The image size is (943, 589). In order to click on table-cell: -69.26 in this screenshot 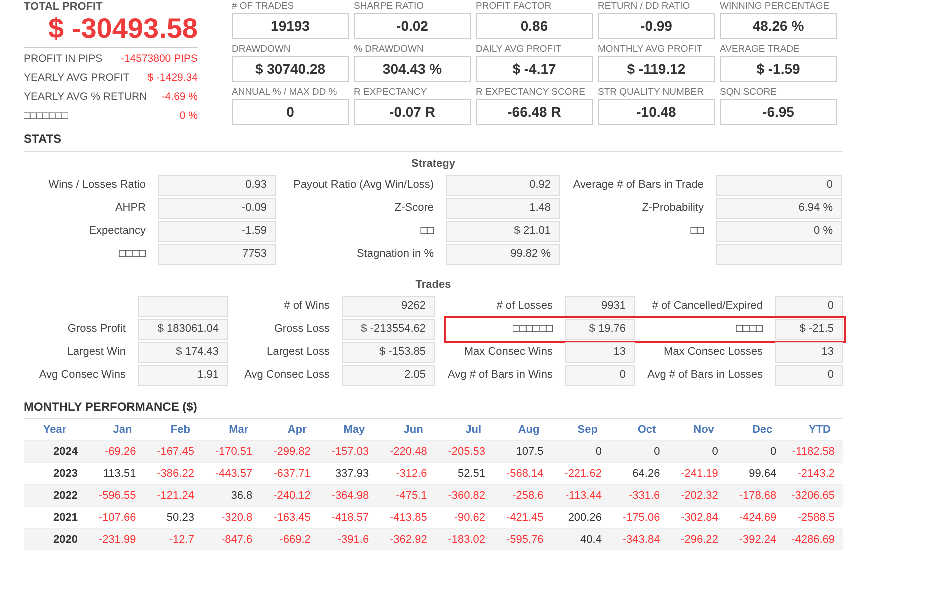, I will do `click(115, 451)`.